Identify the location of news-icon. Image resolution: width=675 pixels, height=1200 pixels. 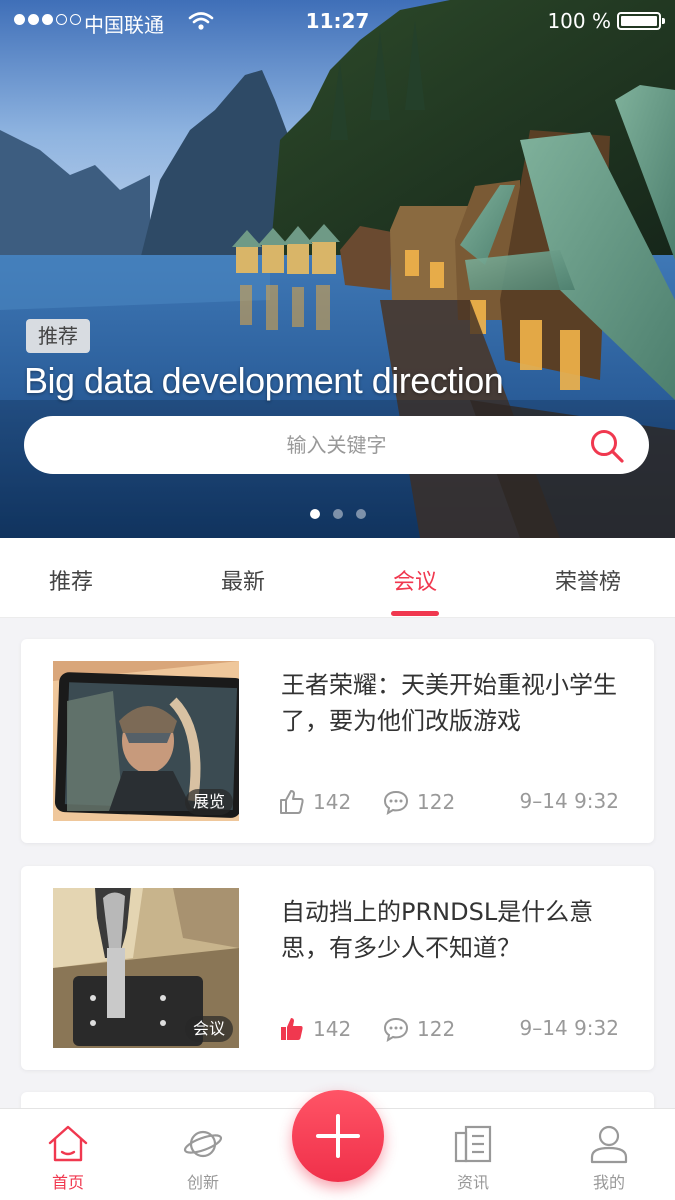
(473, 1144).